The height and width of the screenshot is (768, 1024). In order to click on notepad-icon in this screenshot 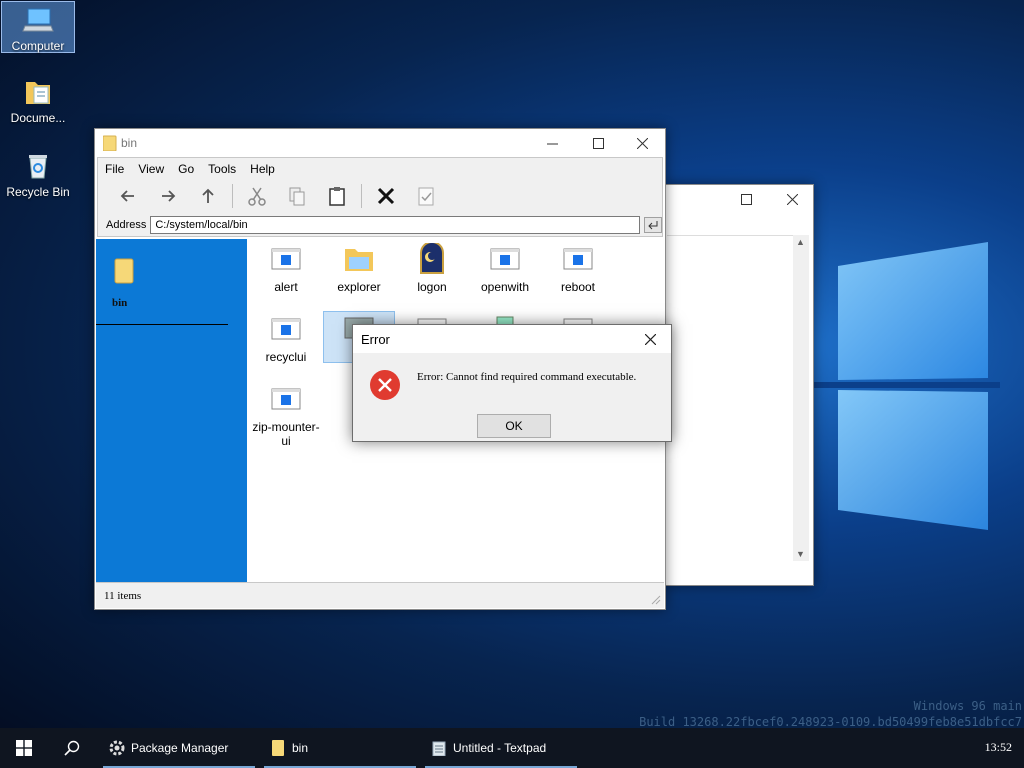, I will do `click(439, 748)`.